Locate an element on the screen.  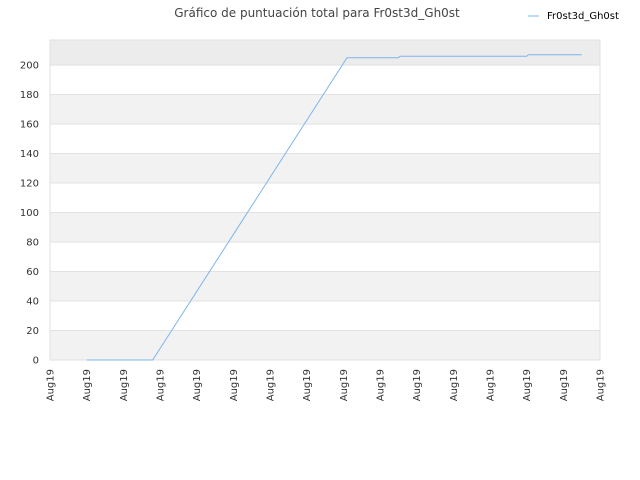
y-tick-label: 20 is located at coordinates (32, 331).